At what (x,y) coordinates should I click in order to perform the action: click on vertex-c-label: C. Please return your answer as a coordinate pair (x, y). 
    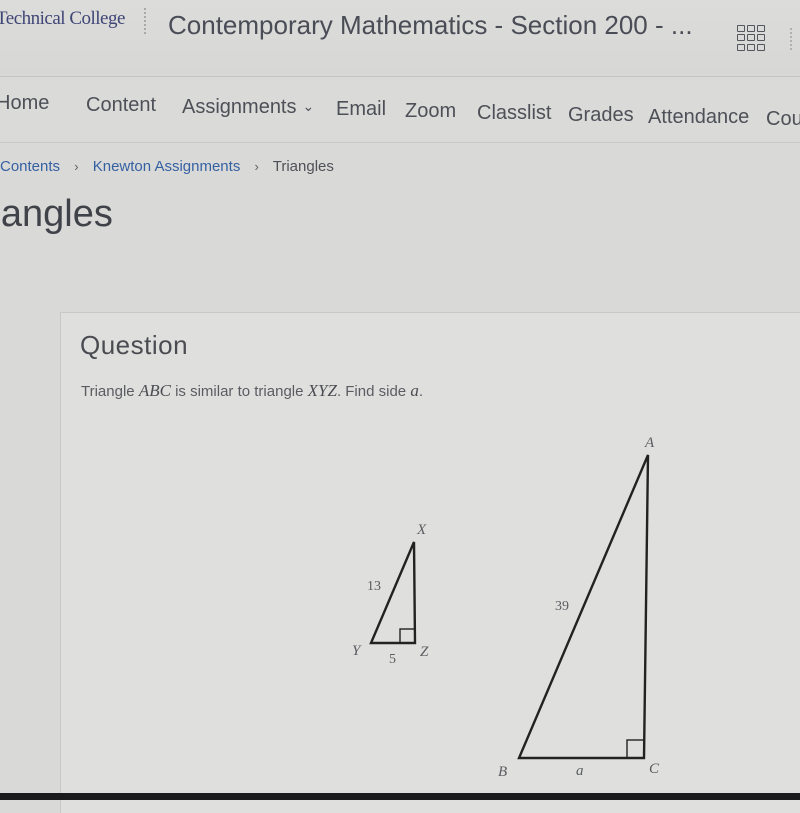
    Looking at the image, I should click on (654, 769).